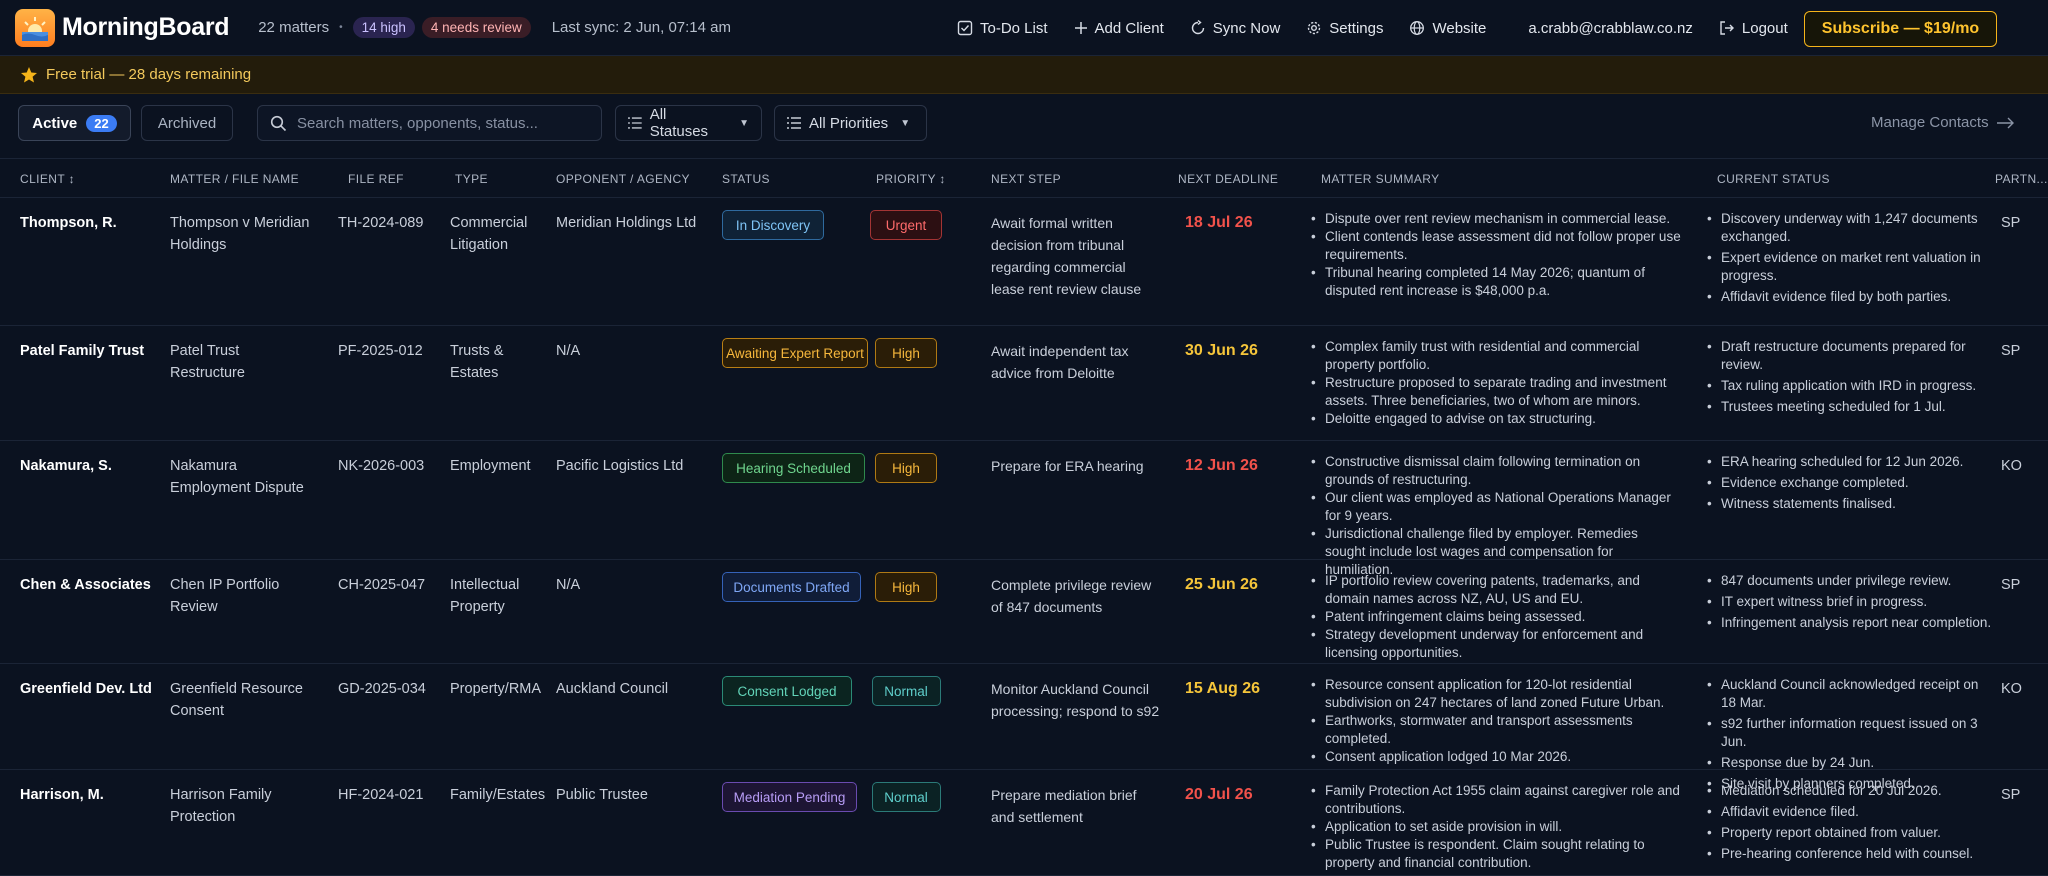 This screenshot has width=2048, height=876. Describe the element at coordinates (1246, 28) in the screenshot. I see `sync-now-label: Sync Now` at that location.